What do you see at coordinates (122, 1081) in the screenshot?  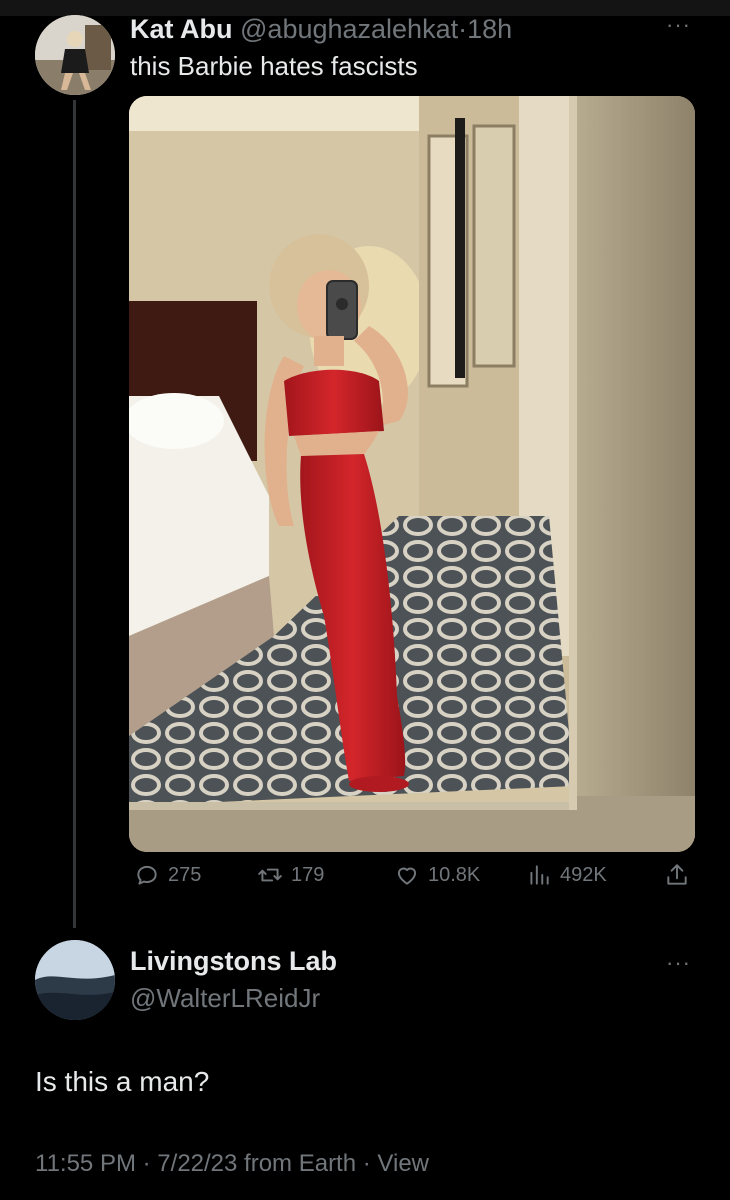 I see `reply-text: Is this a man?` at bounding box center [122, 1081].